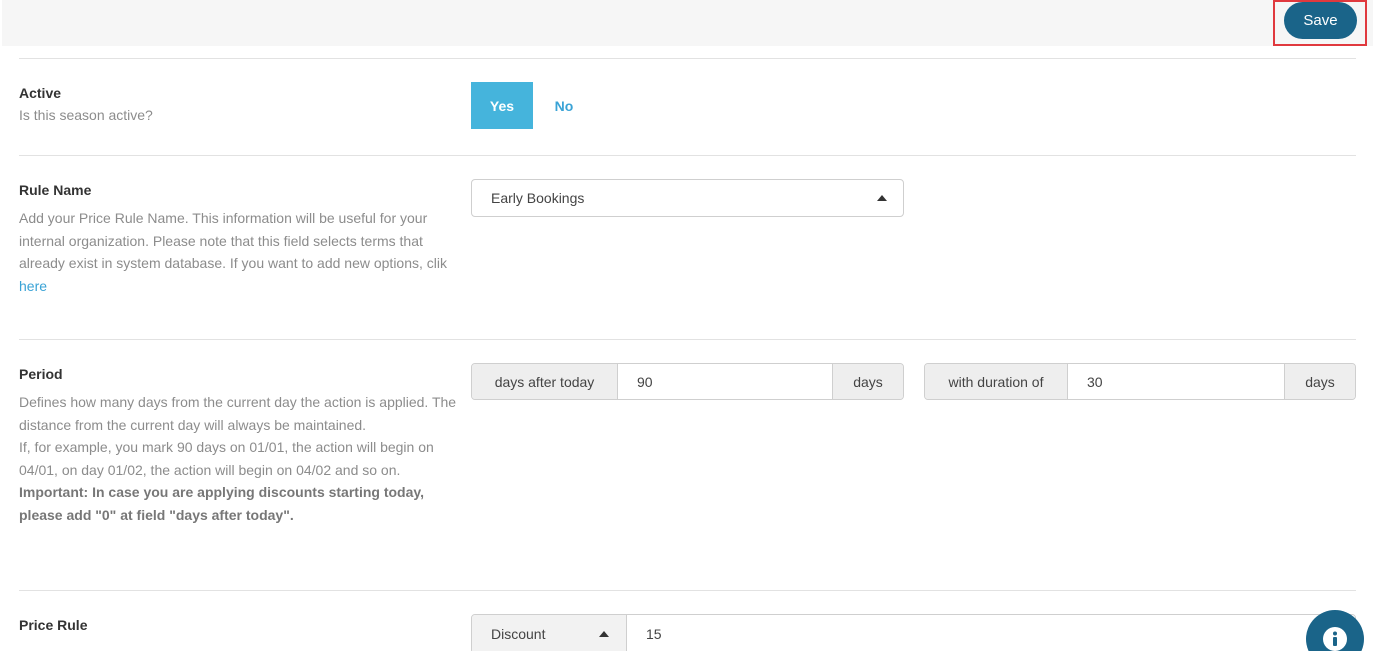 Image resolution: width=1373 pixels, height=651 pixels. Describe the element at coordinates (538, 198) in the screenshot. I see `rule-name-selected-value: Early Bookings` at that location.